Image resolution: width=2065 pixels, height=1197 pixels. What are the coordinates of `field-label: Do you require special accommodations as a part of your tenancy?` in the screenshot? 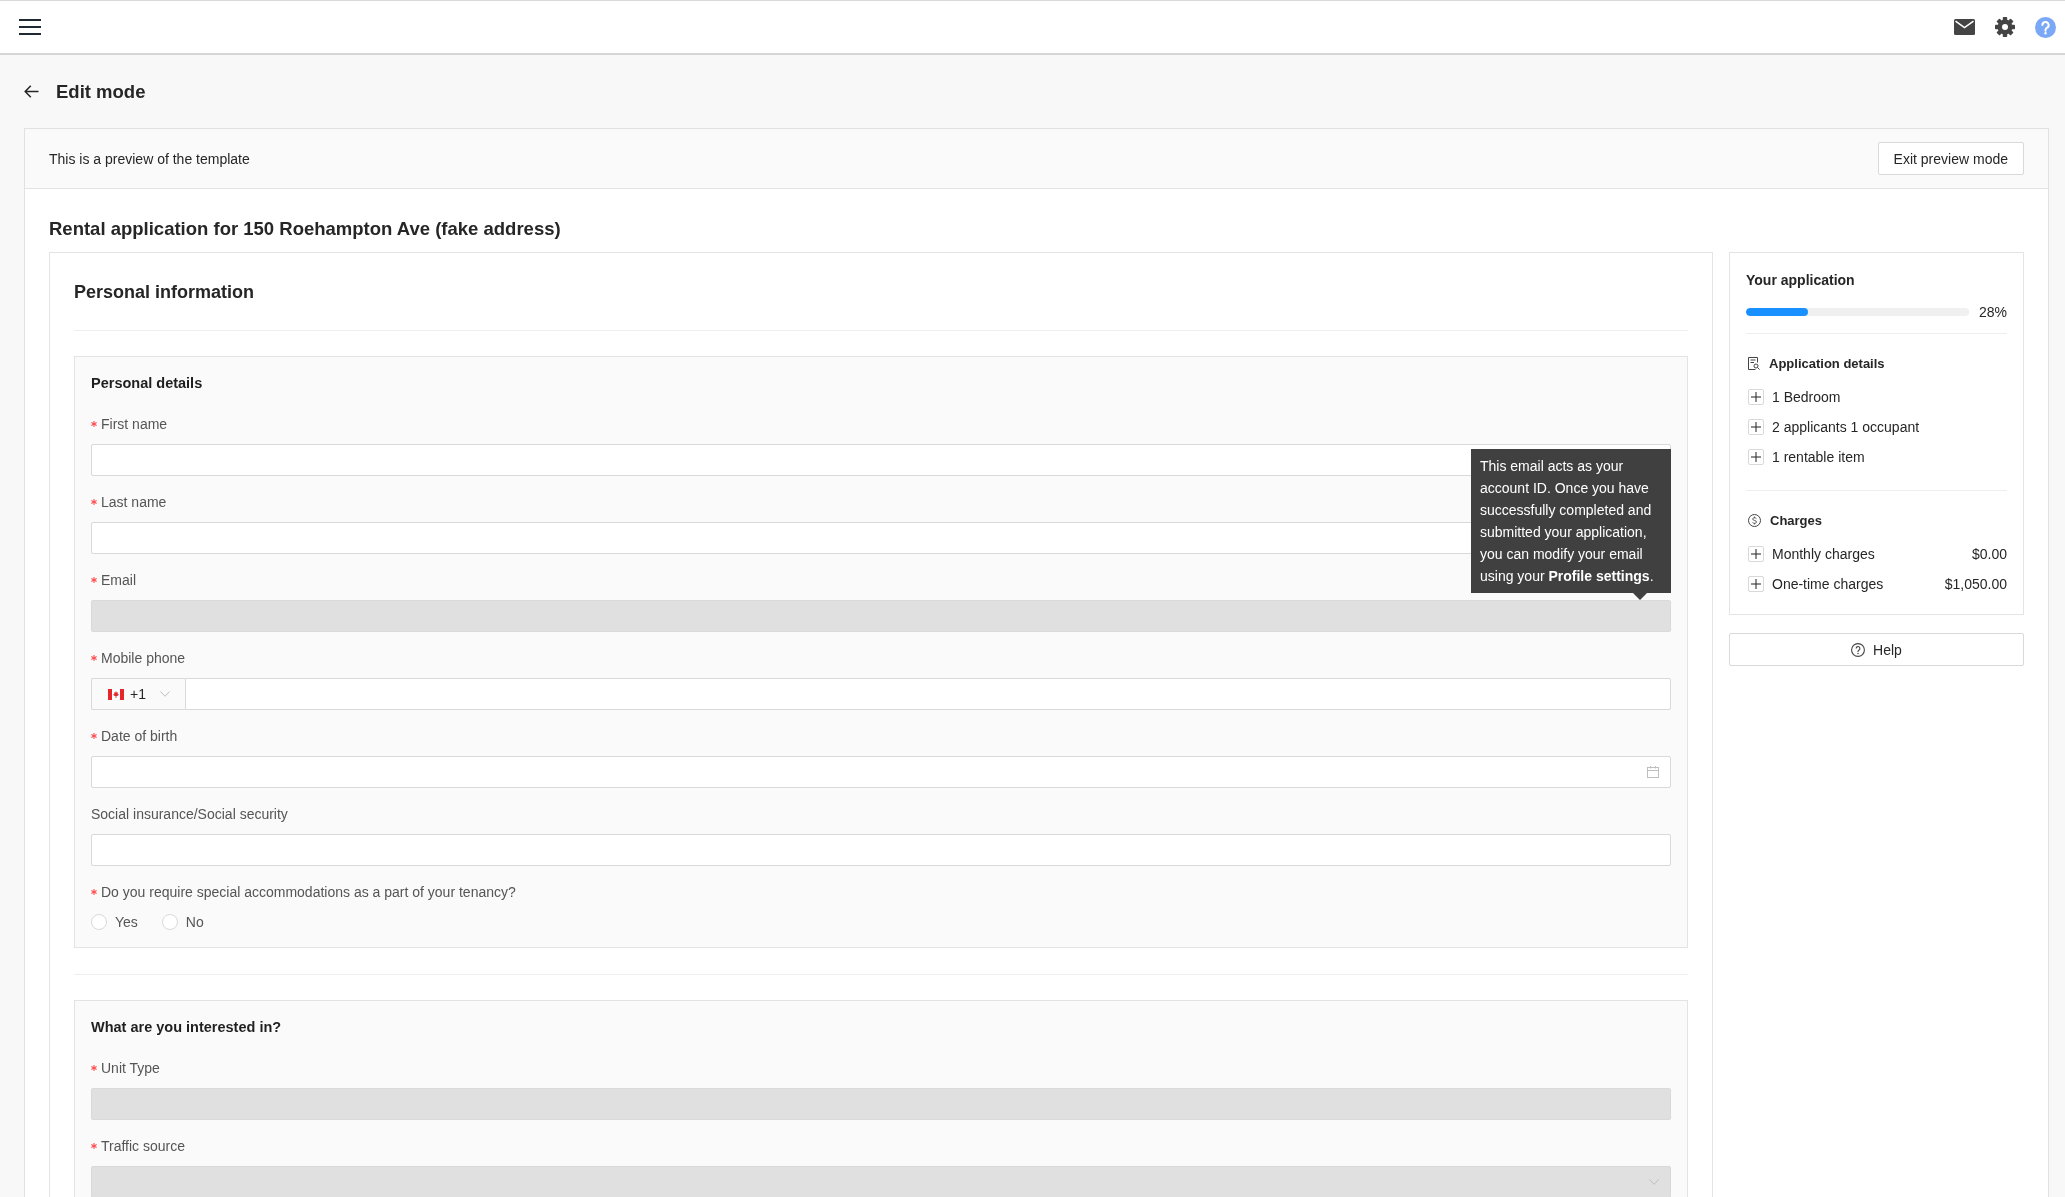 It's located at (308, 892).